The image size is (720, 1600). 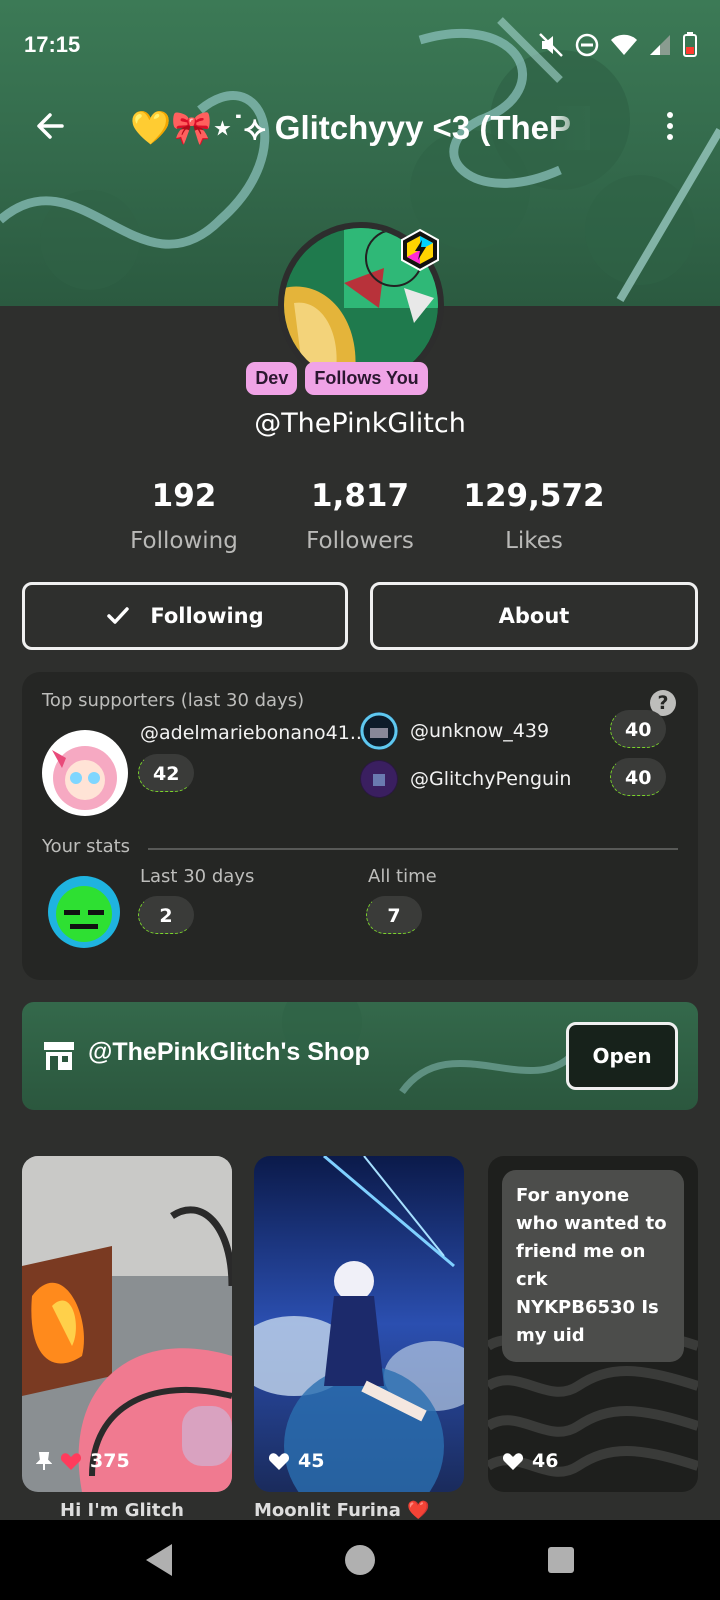 I want to click on nav-home-icon, so click(x=360, y=1560).